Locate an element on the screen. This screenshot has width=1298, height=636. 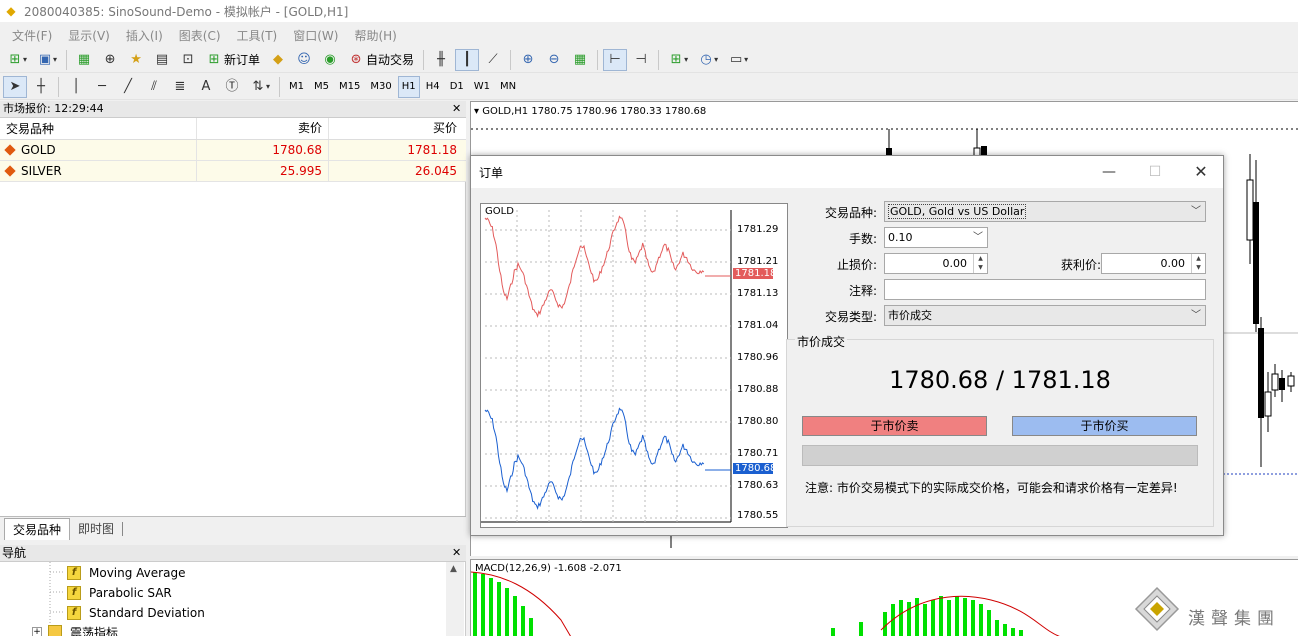
text-tool: A is located at coordinates (206, 86).